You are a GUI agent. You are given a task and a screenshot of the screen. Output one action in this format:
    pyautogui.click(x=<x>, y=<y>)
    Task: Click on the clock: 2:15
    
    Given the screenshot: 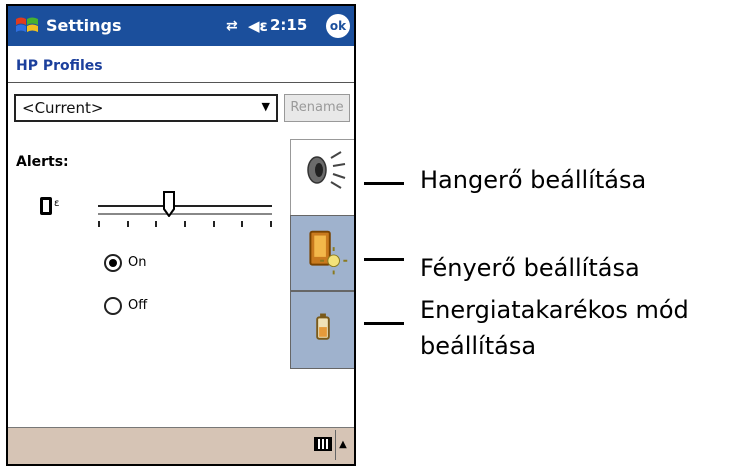 What is the action you would take?
    pyautogui.click(x=288, y=25)
    